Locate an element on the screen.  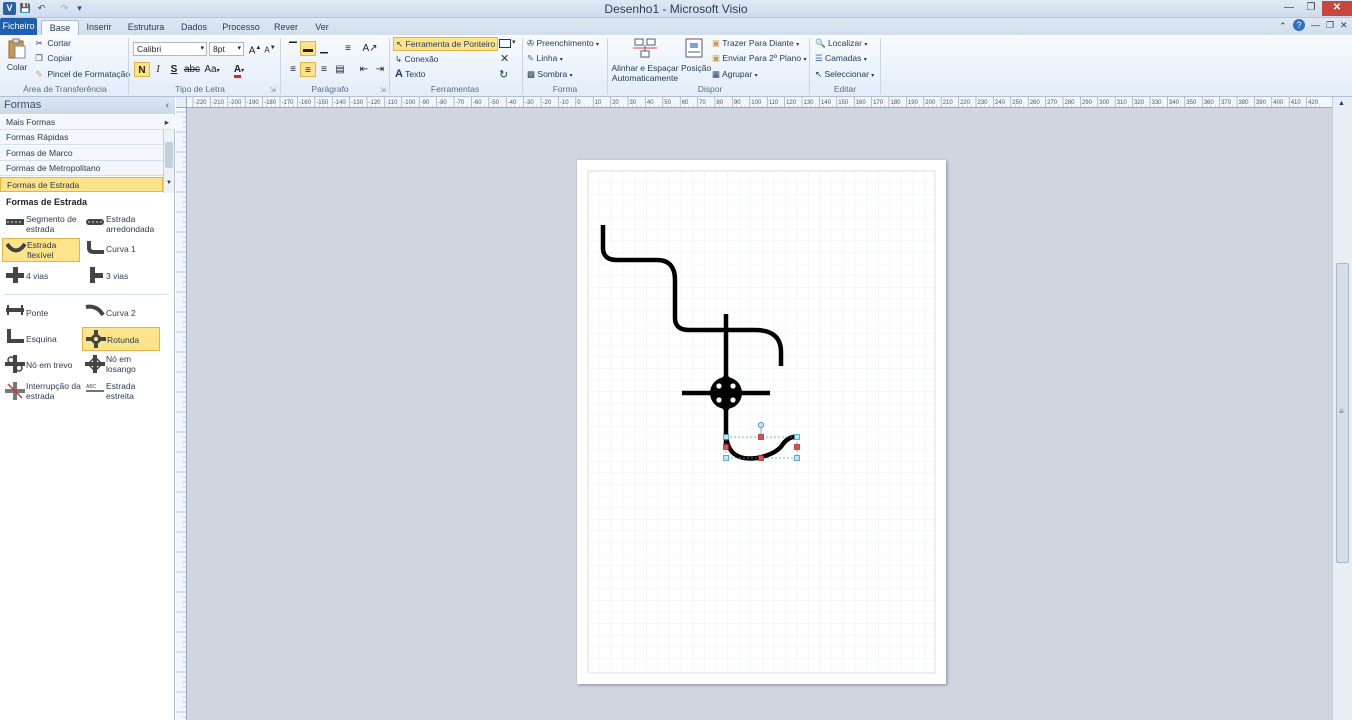
shadow-button: ▩ Sombra ▾ is located at coordinates (550, 75).